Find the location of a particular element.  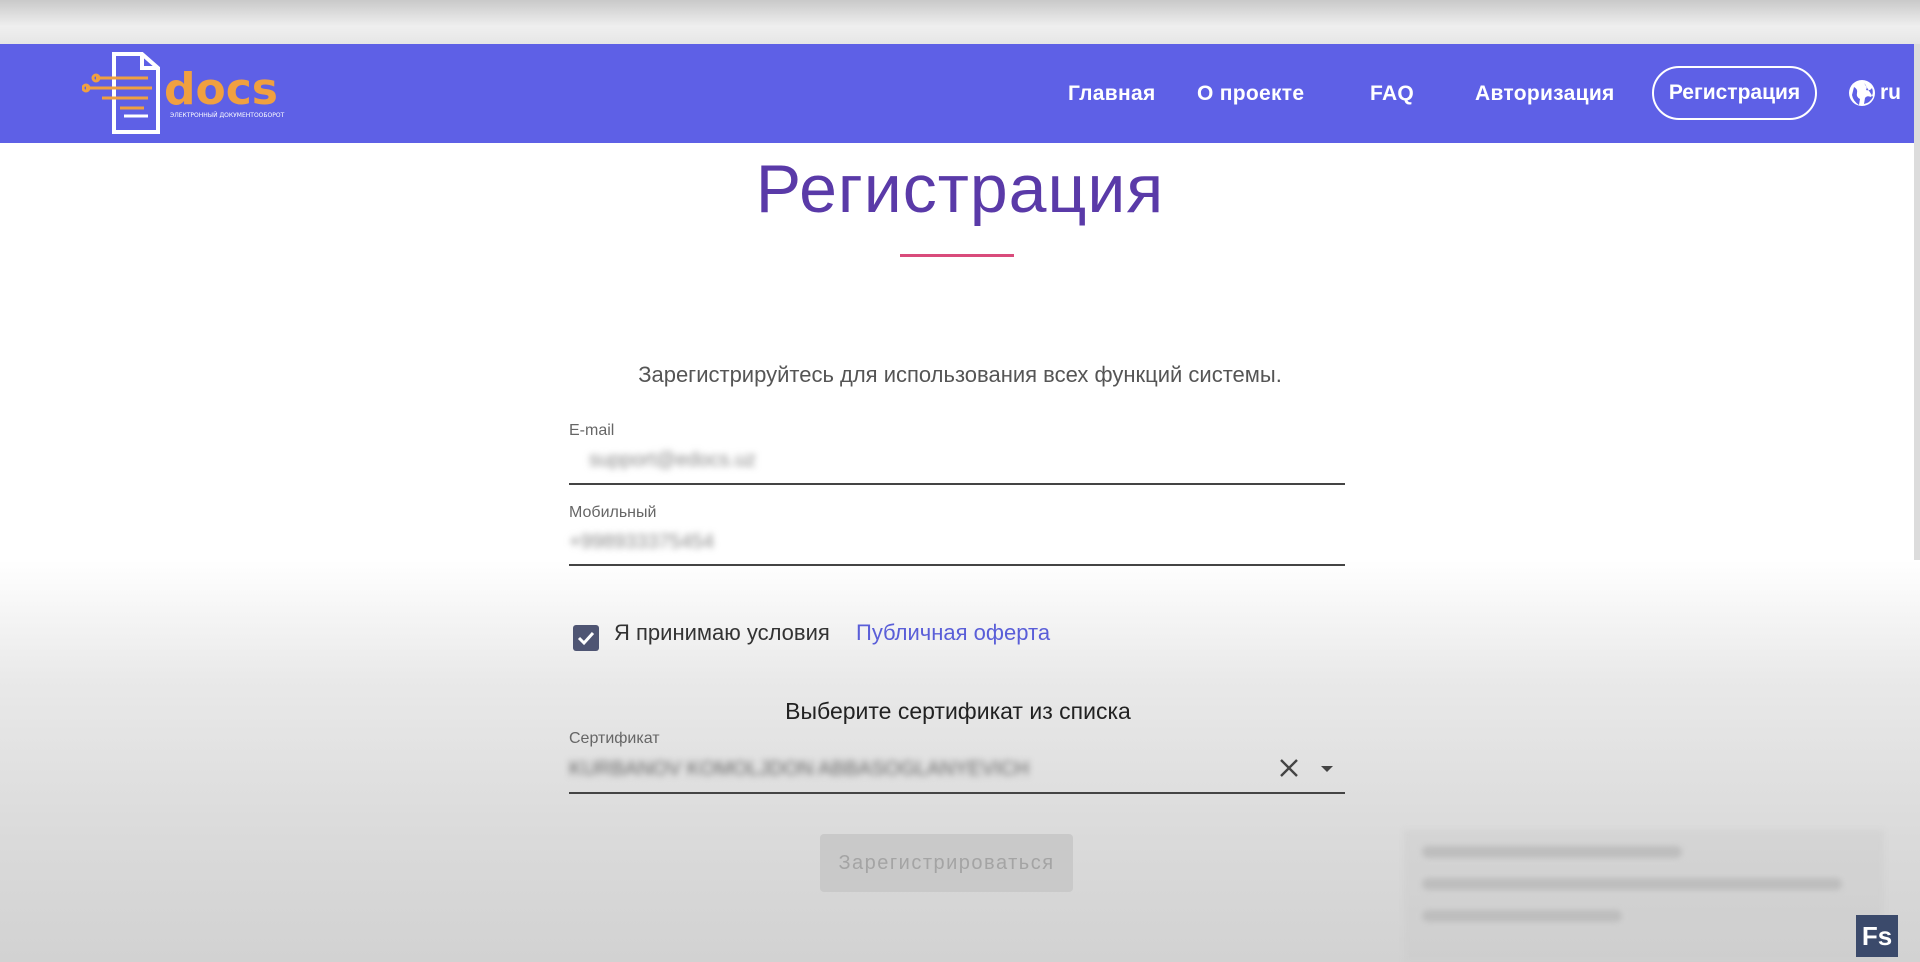

check-icon is located at coordinates (586, 638).